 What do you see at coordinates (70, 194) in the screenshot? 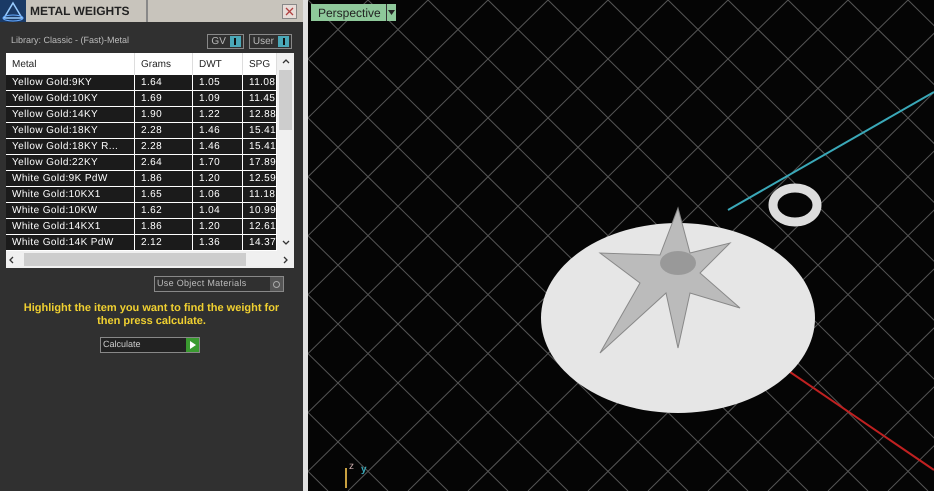
I see `table-cell: White Gold:10KX1` at bounding box center [70, 194].